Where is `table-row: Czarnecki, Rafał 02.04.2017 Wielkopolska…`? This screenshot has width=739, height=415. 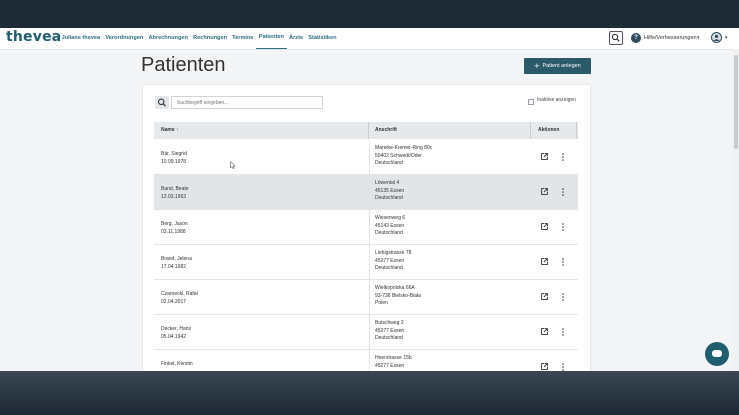
table-row: Czarnecki, Rafał 02.04.2017 Wielkopolska… is located at coordinates (366, 297).